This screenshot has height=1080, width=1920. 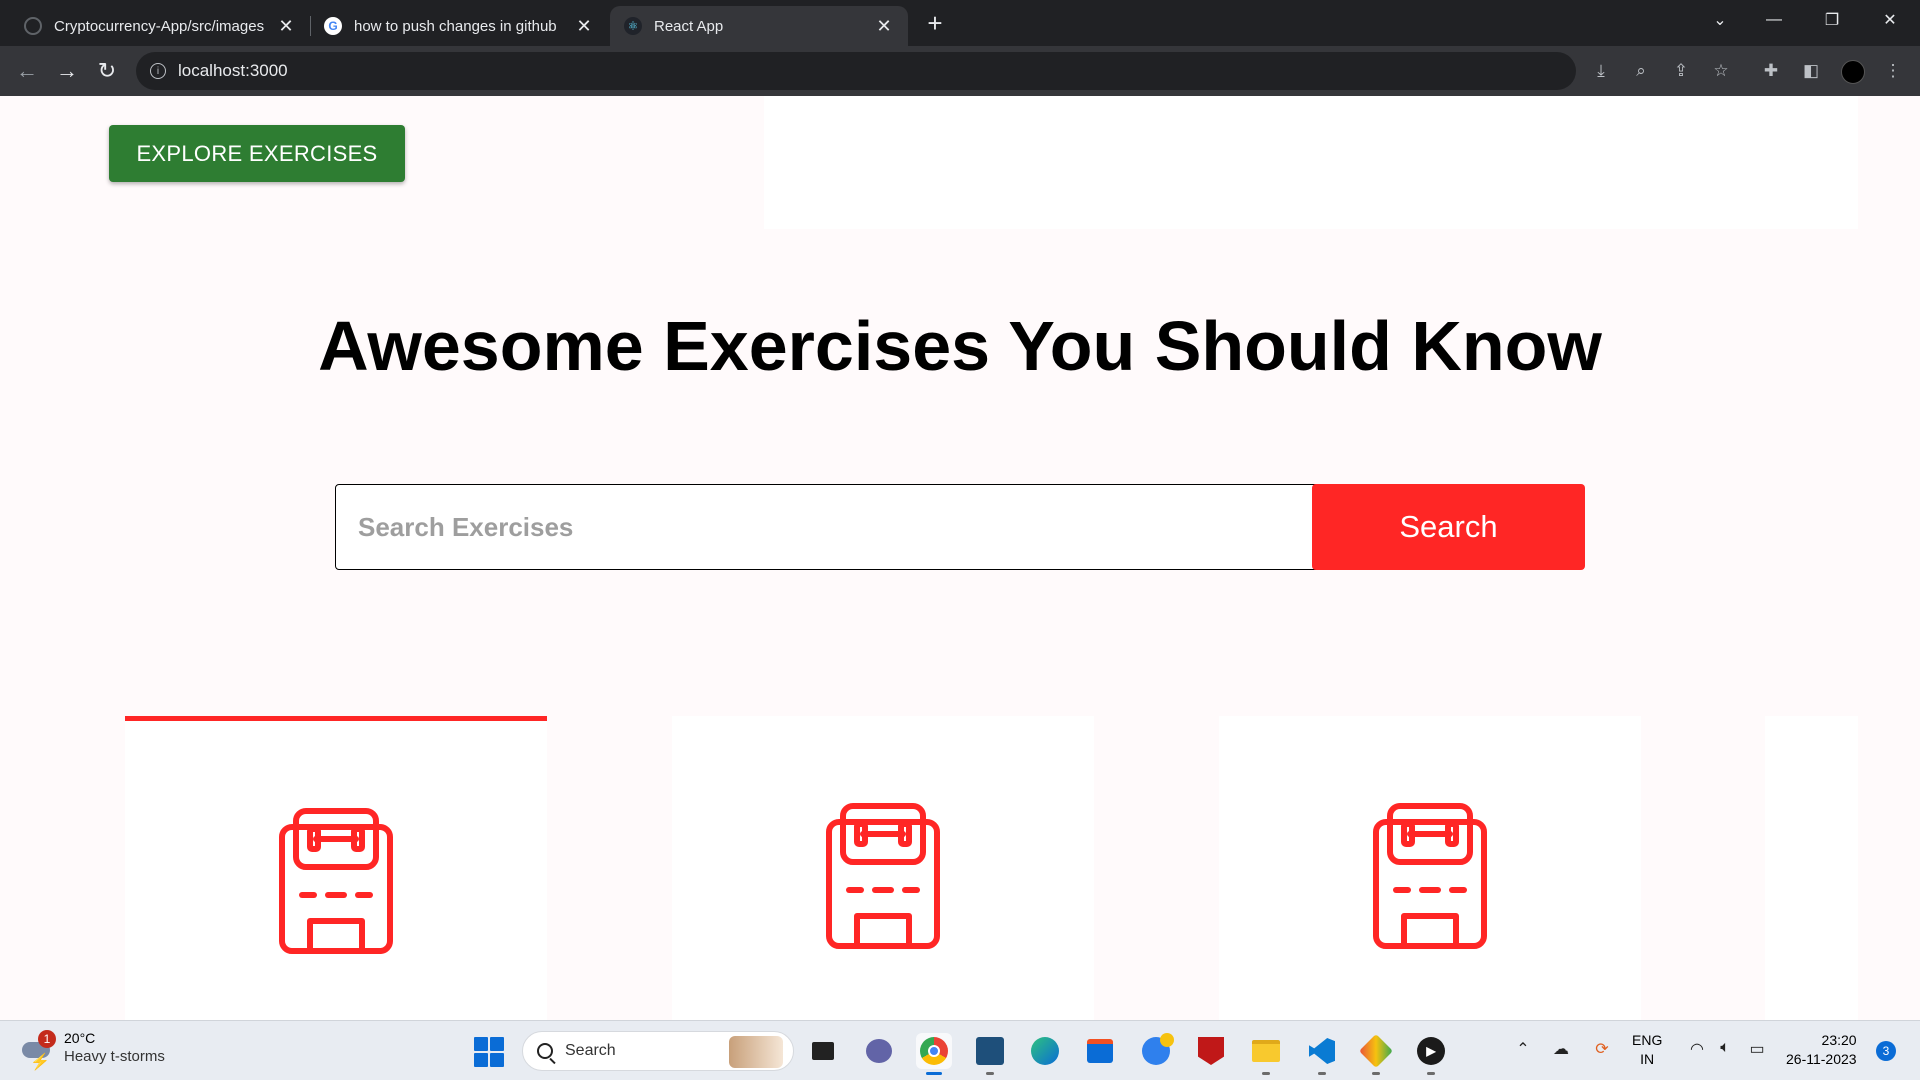 I want to click on weather-badge: 1, so click(x=47, y=1039).